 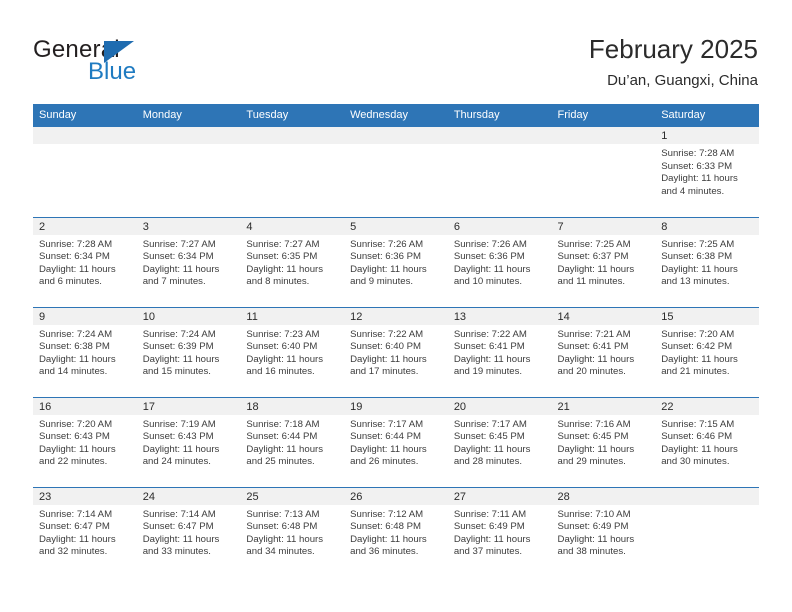 I want to click on sunset-text: Sunset: 6:39 PM, so click(x=178, y=347).